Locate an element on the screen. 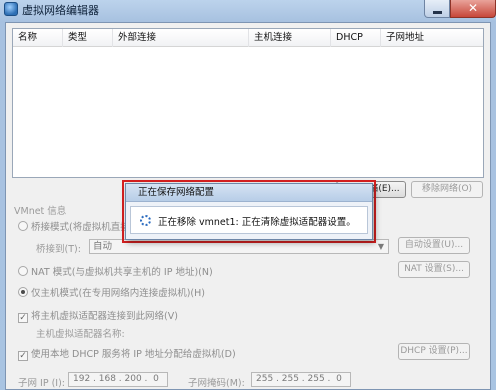 The height and width of the screenshot is (390, 496). progress-message: 正在移除 vmnet1: 正在清除虚拟适配器设置。 is located at coordinates (257, 222).